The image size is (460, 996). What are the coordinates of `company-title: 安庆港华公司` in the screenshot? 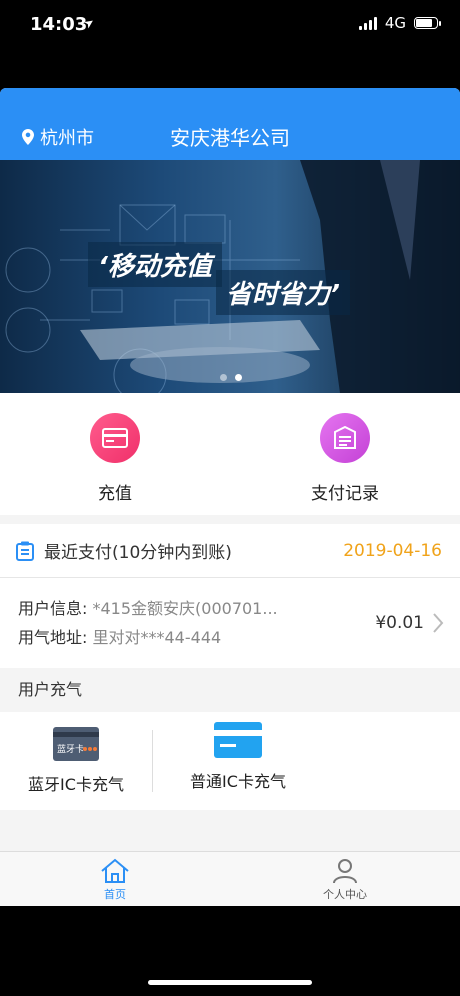 It's located at (230, 138).